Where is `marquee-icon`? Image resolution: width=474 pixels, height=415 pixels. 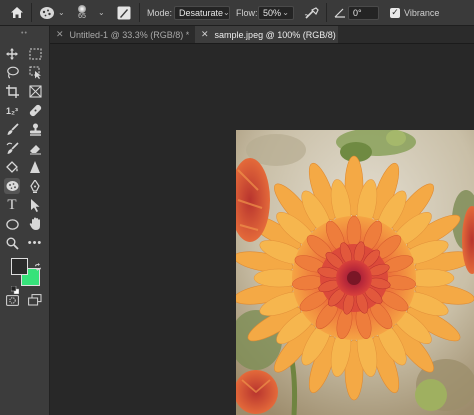
marquee-icon is located at coordinates (35, 54).